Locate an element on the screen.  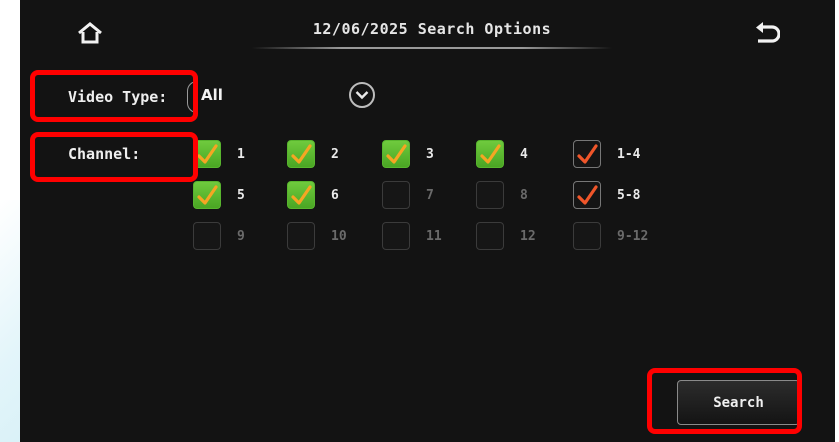
video-type-select: All is located at coordinates (289, 96).